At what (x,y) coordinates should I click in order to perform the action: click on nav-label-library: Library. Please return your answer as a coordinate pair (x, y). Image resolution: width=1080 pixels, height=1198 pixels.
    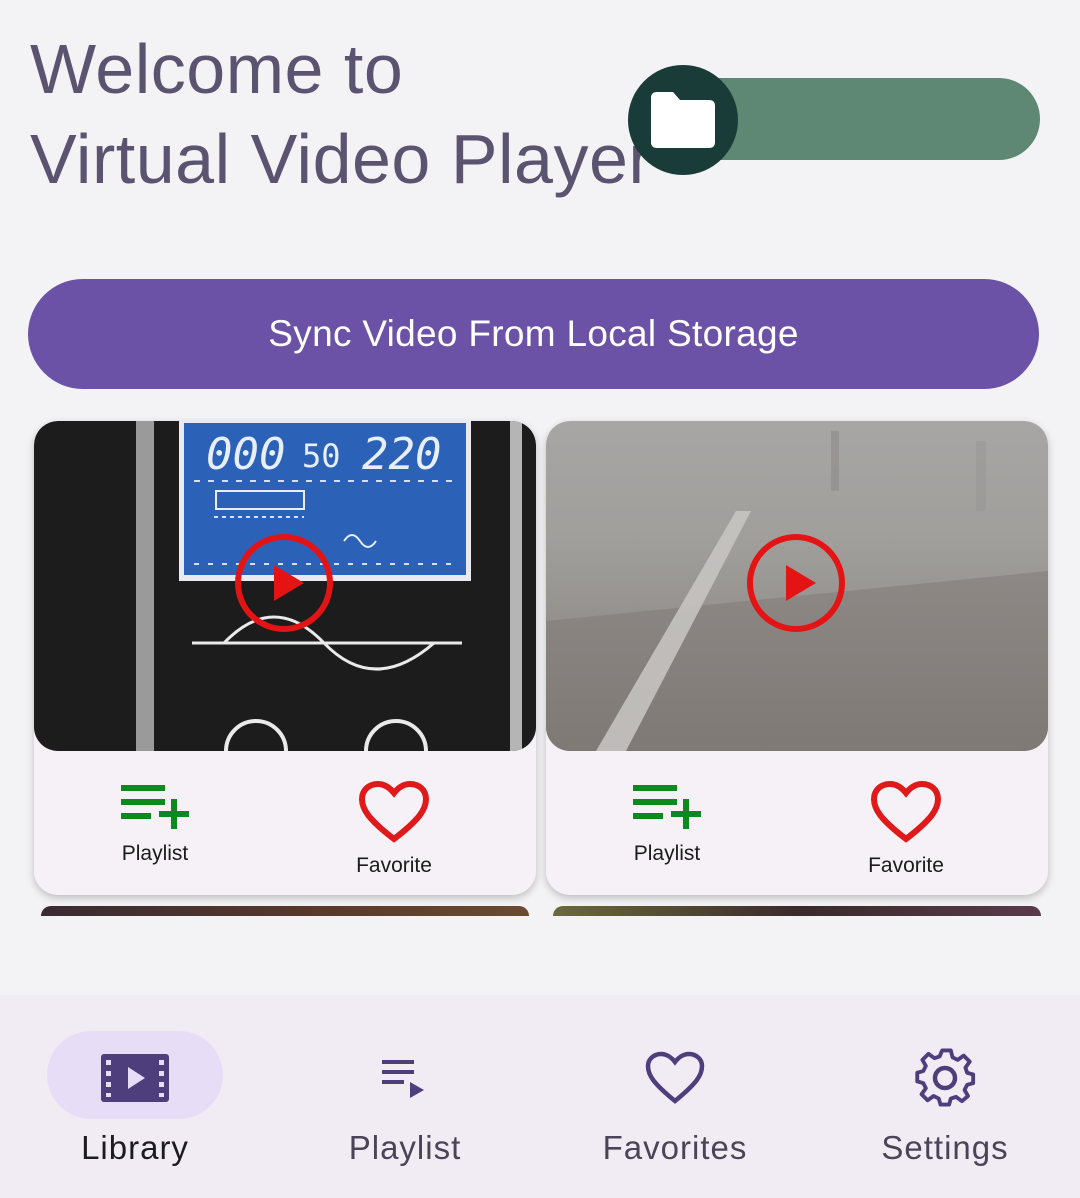
    Looking at the image, I should click on (135, 1147).